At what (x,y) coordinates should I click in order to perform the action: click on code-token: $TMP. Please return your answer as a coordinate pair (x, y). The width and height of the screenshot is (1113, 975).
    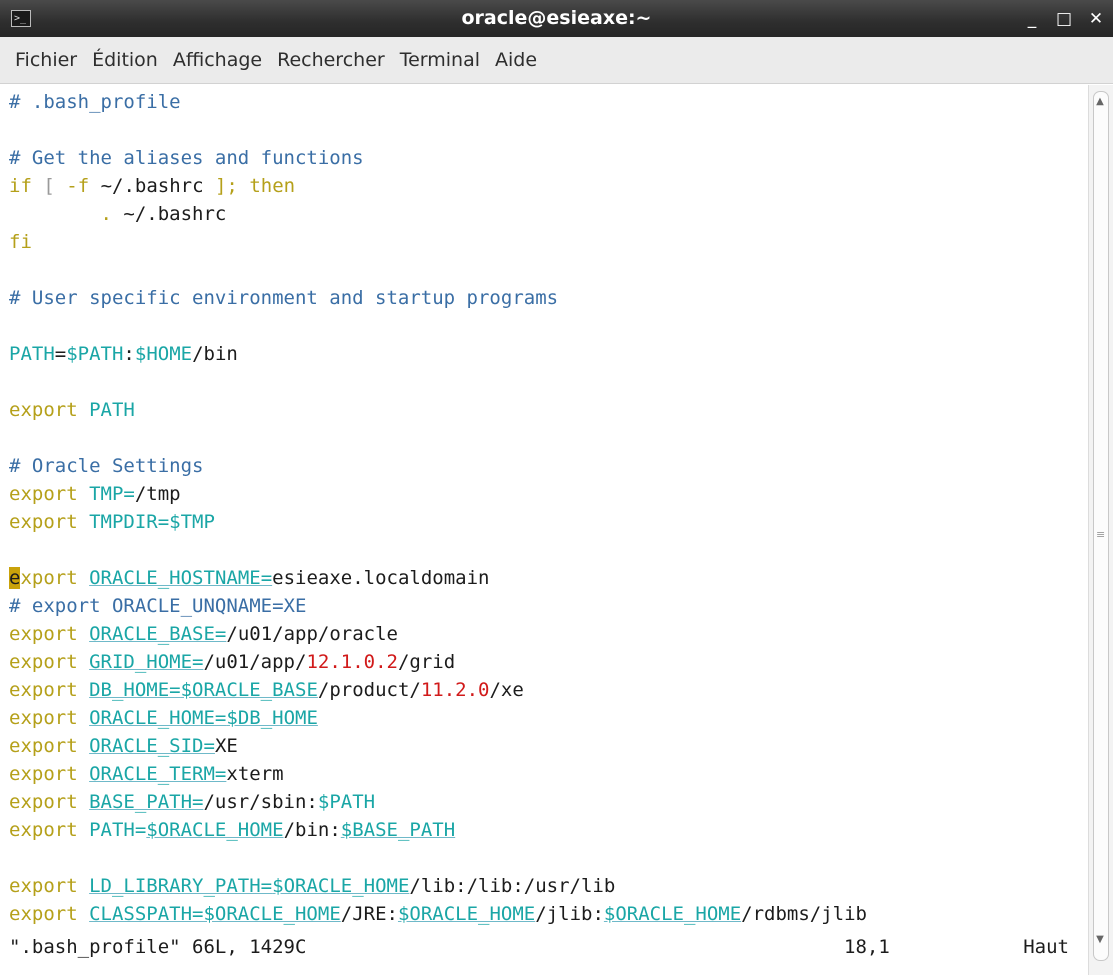
    Looking at the image, I should click on (192, 522).